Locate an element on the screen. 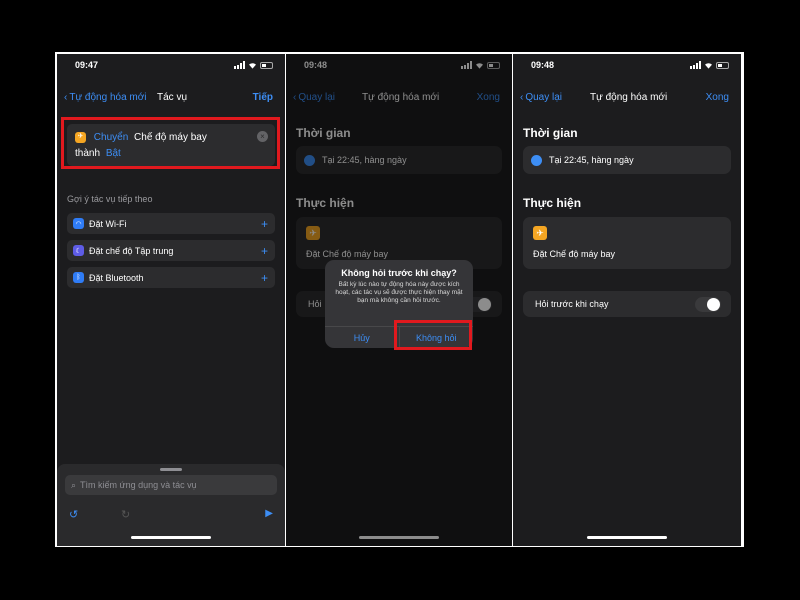 The width and height of the screenshot is (800, 600). action-card: ✈ Đặt Chế độ máy bay is located at coordinates (627, 243).